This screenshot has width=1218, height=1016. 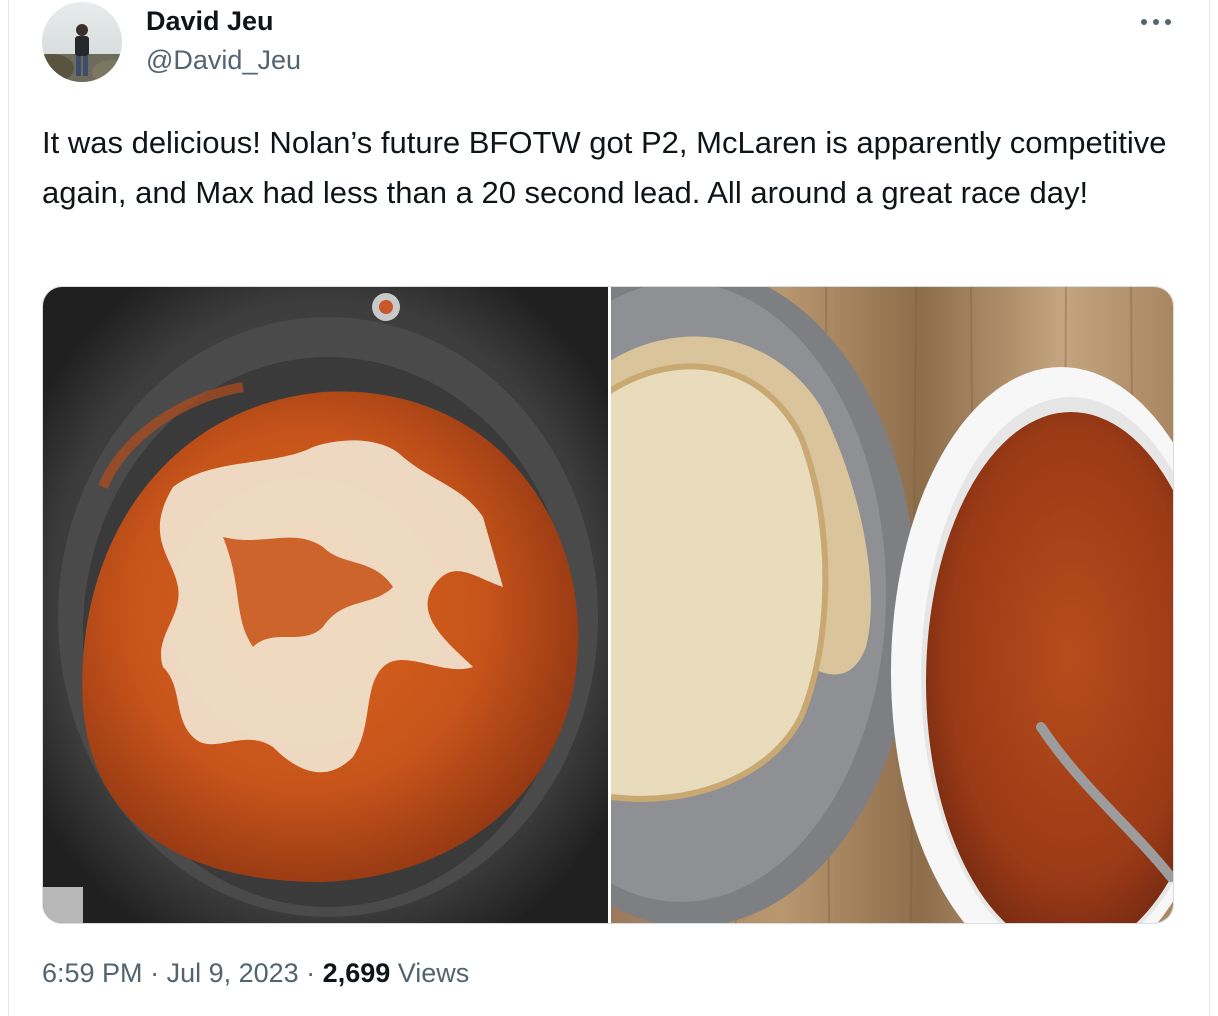 I want to click on tweet-meta: 6:59 PM · Jul 9, 2023 · 2,699 Views, so click(x=255, y=973).